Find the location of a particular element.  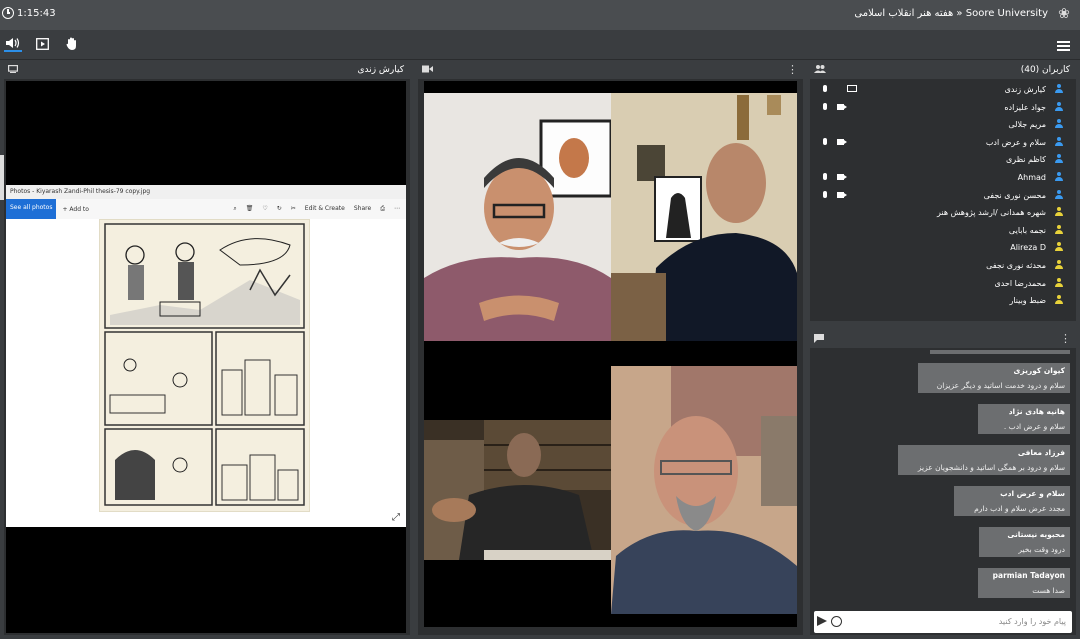

video-camera-icon is located at coordinates (427, 70).